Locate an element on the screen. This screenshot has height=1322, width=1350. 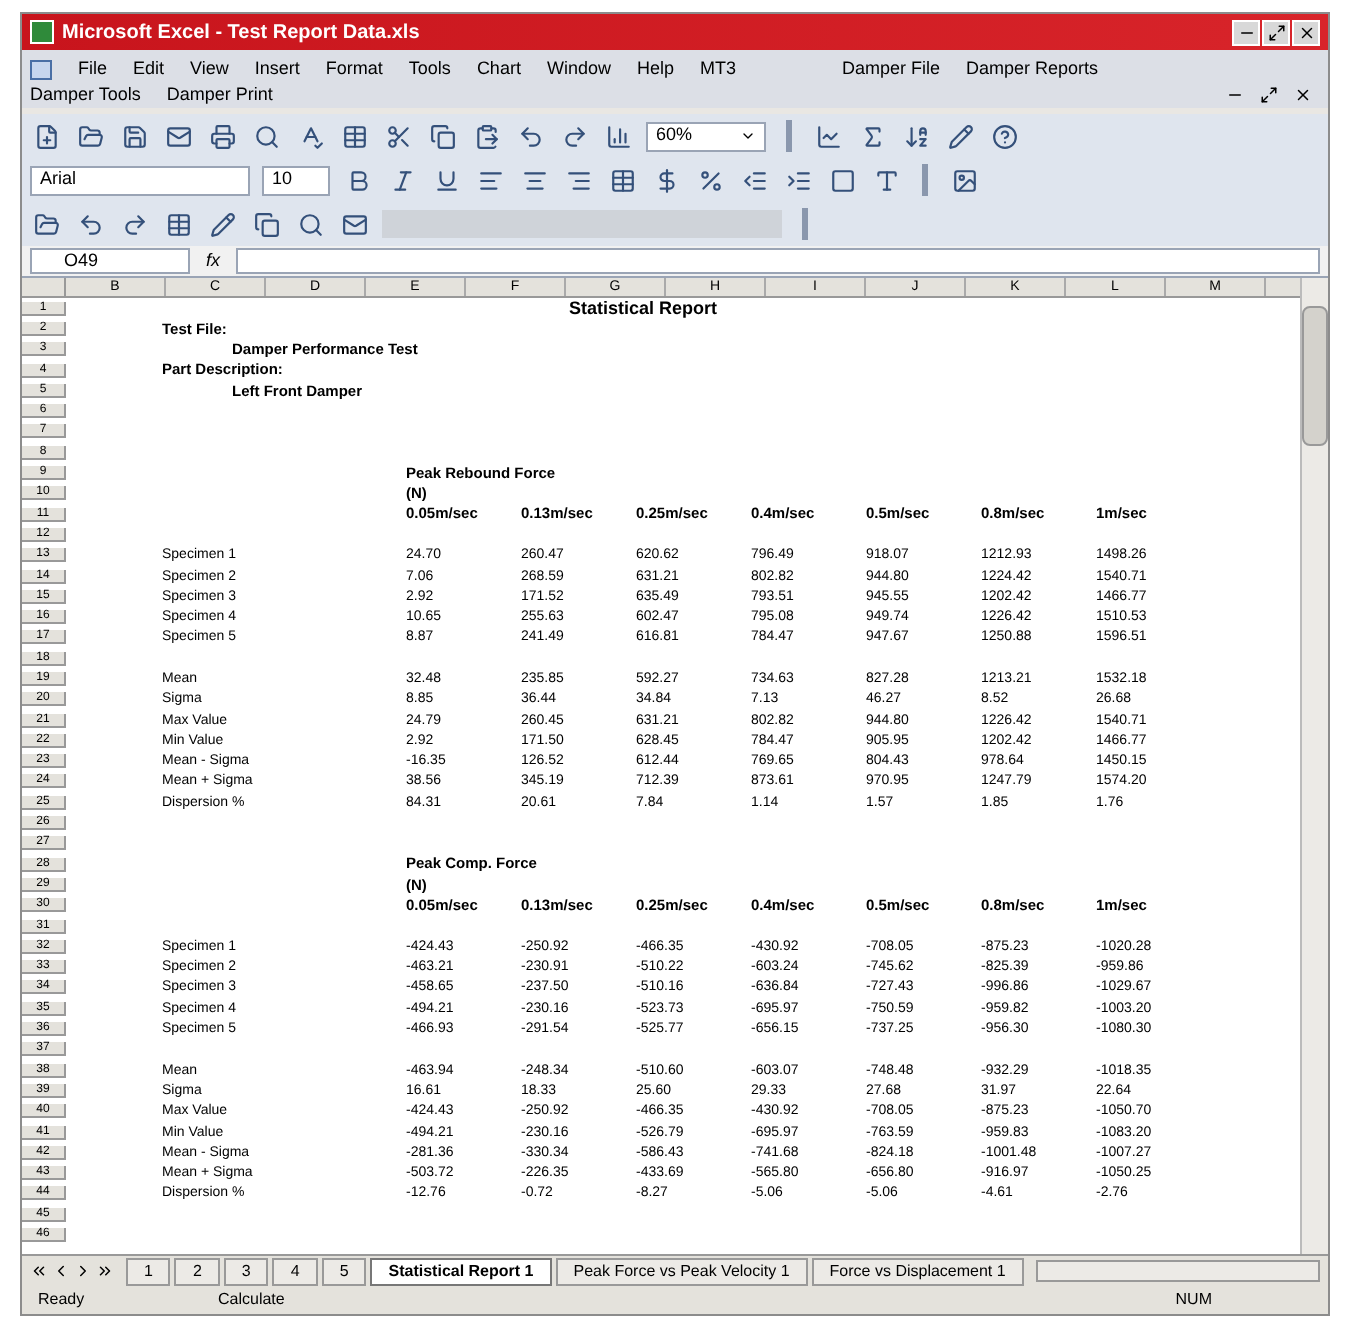
save-icon is located at coordinates (134, 136).